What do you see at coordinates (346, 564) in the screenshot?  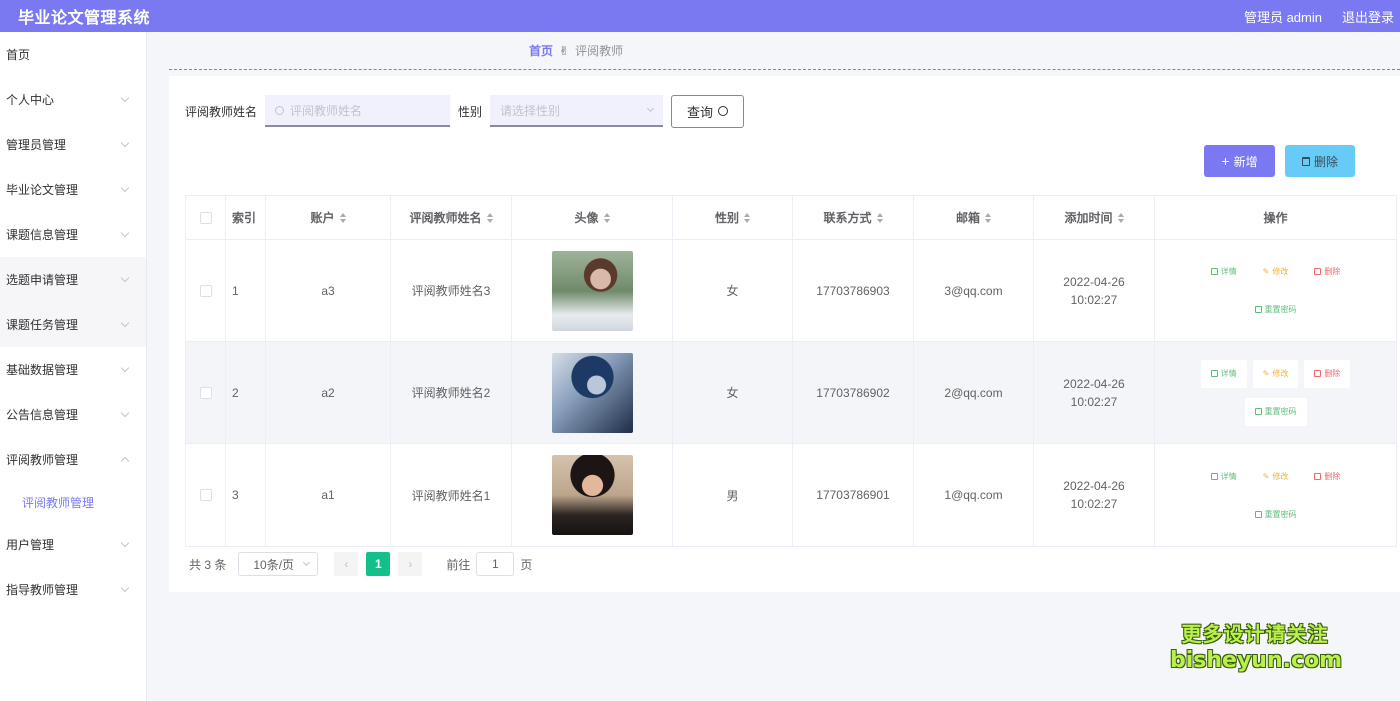 I see `prev-page-button: ‹` at bounding box center [346, 564].